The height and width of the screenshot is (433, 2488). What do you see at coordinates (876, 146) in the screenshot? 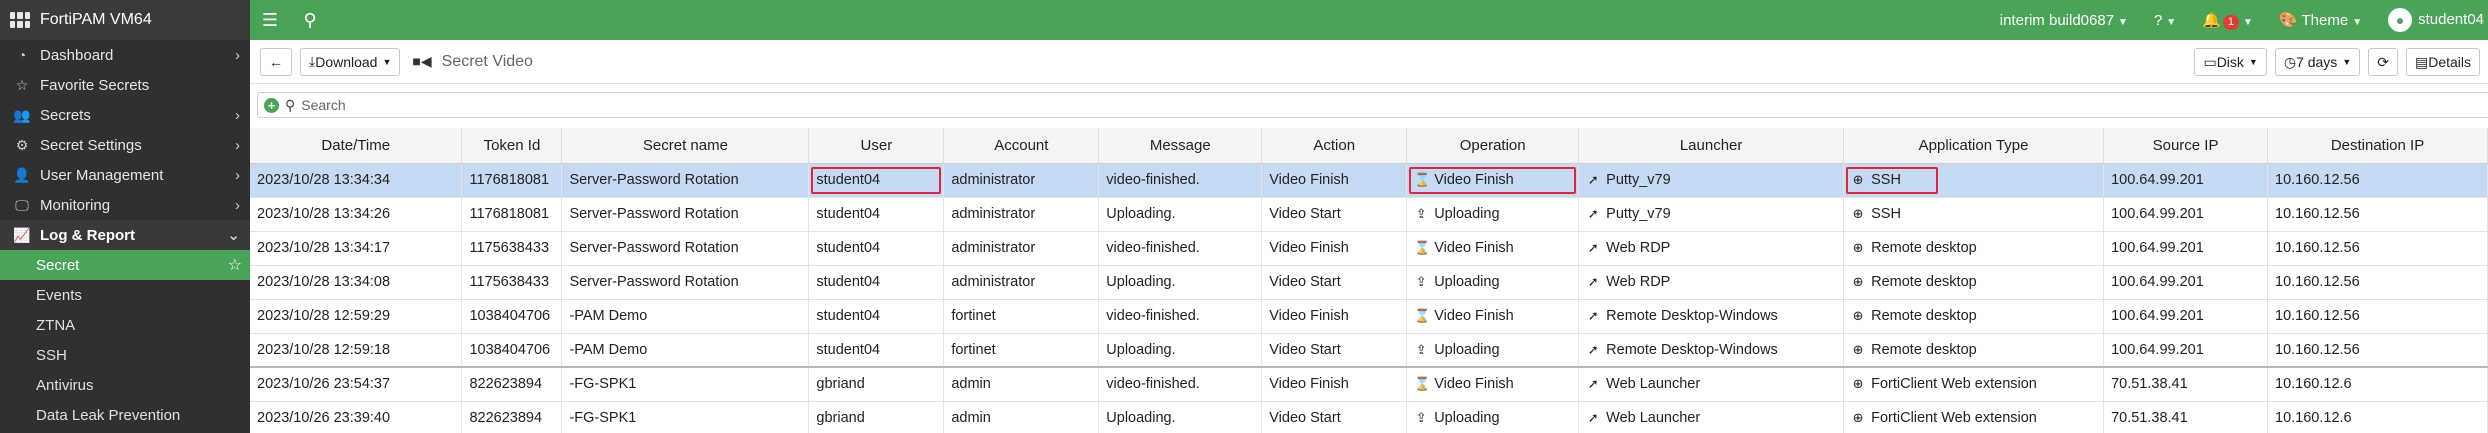
I see `column-header: User` at bounding box center [876, 146].